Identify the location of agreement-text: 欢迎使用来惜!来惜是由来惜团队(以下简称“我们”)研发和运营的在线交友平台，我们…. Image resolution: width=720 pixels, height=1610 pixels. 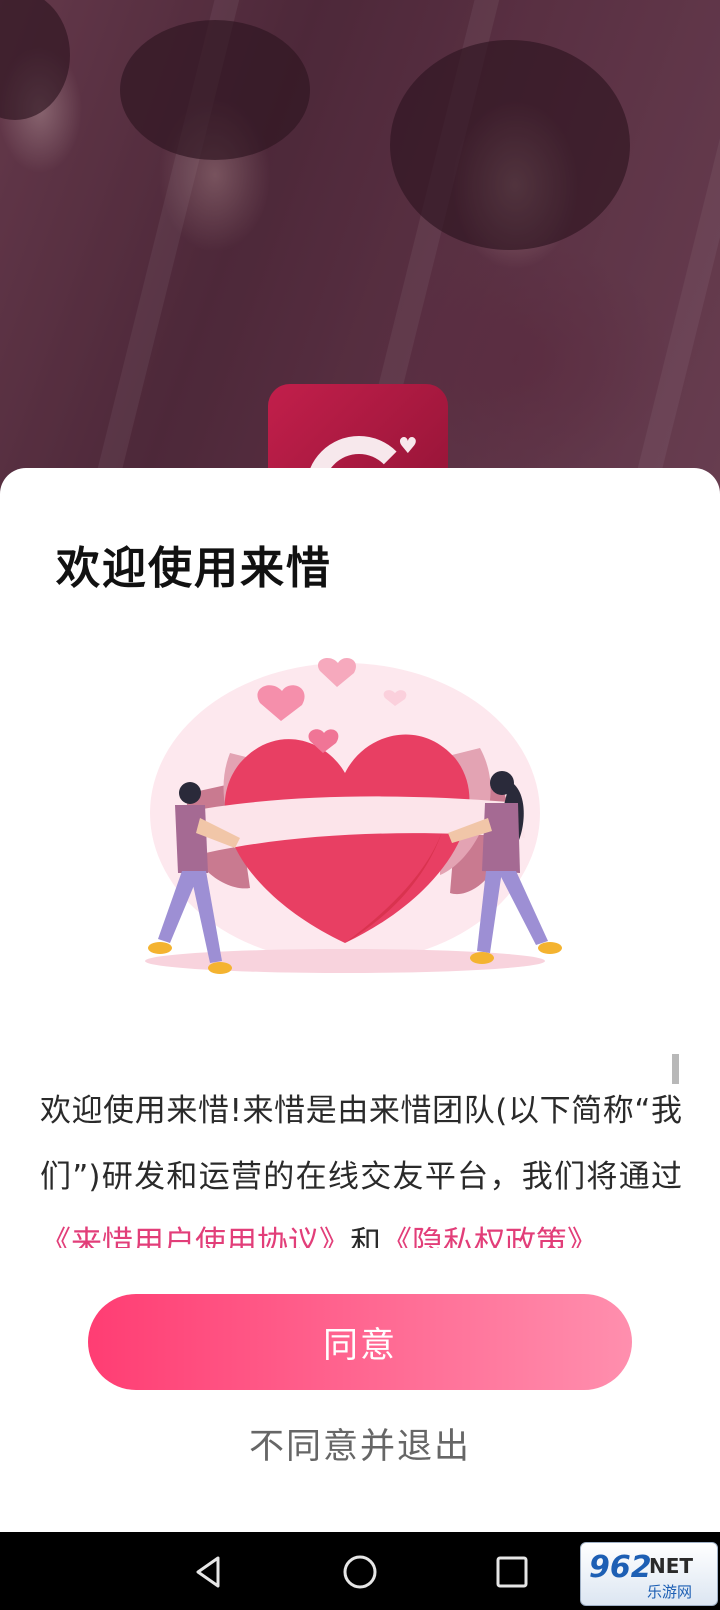
(361, 1163).